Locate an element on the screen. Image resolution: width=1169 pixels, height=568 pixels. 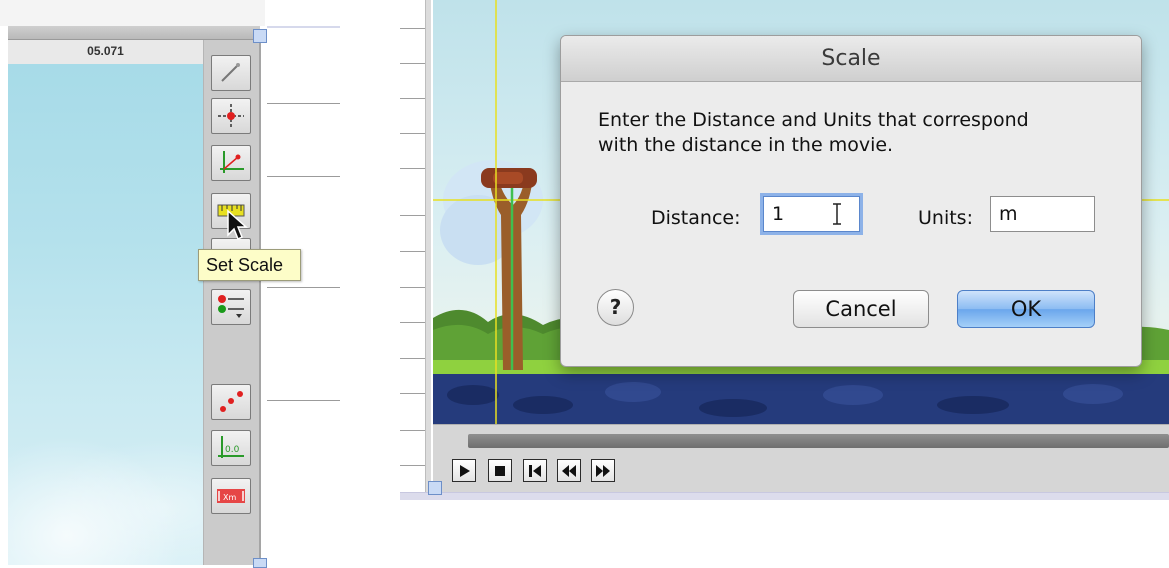
stop-button is located at coordinates (500, 470).